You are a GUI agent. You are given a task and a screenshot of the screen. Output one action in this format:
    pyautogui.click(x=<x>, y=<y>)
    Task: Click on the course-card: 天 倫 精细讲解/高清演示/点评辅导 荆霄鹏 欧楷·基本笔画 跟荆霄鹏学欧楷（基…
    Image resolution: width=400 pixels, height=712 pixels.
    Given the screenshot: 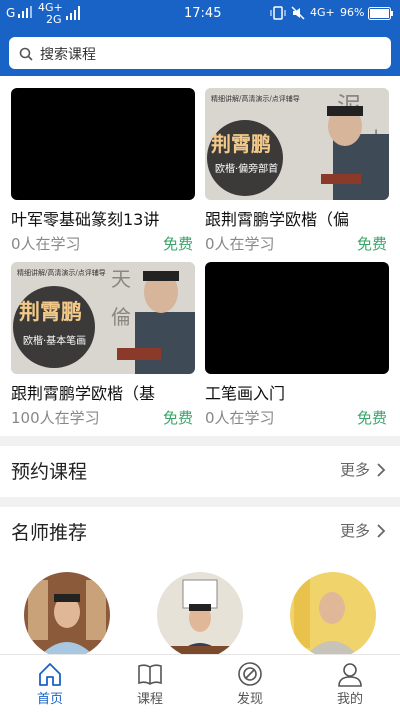 What is the action you would take?
    pyautogui.click(x=104, y=344)
    